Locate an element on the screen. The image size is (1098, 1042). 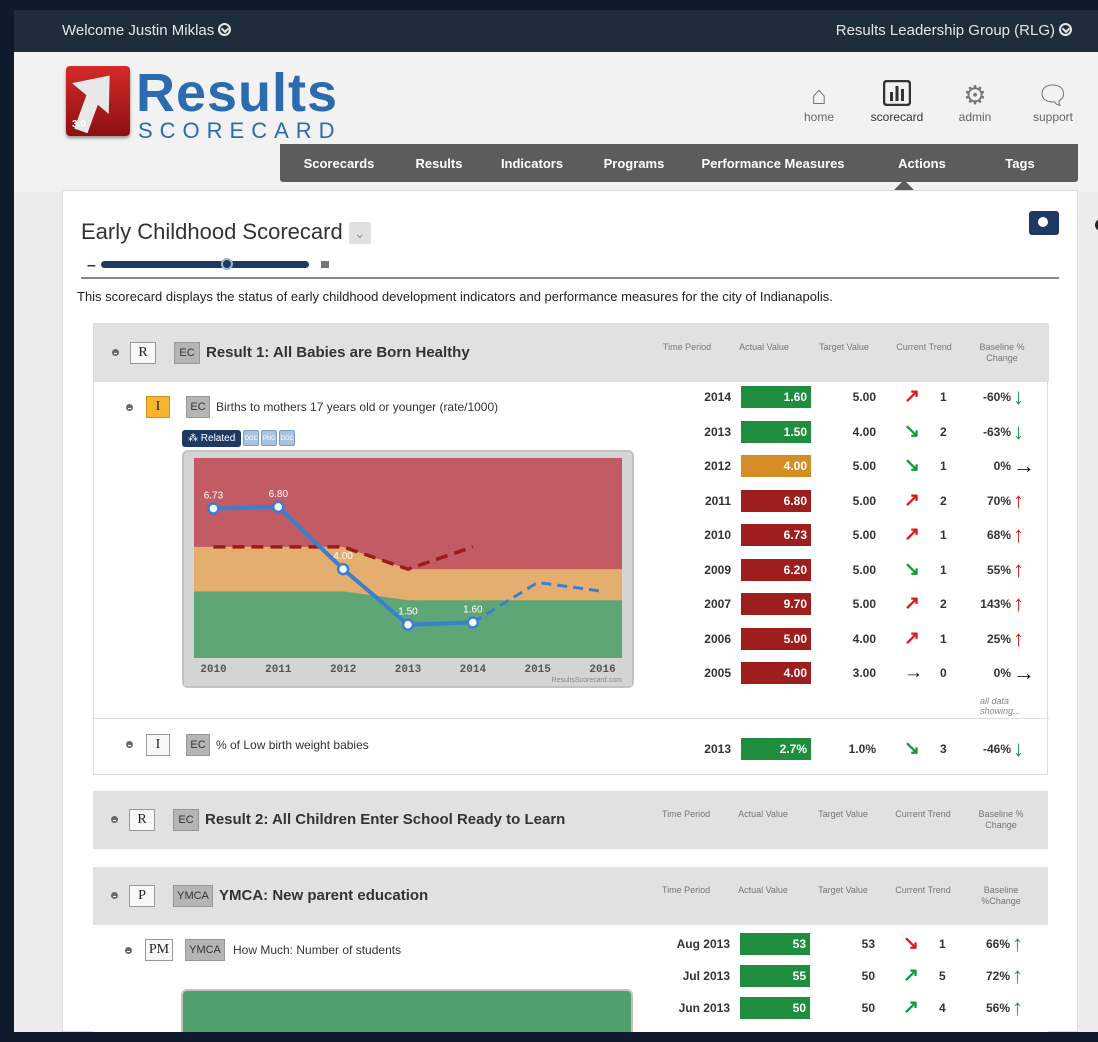
value-row: Jul 2013 55 50 ↗ 5 72% ↑ is located at coordinates (860, 976).